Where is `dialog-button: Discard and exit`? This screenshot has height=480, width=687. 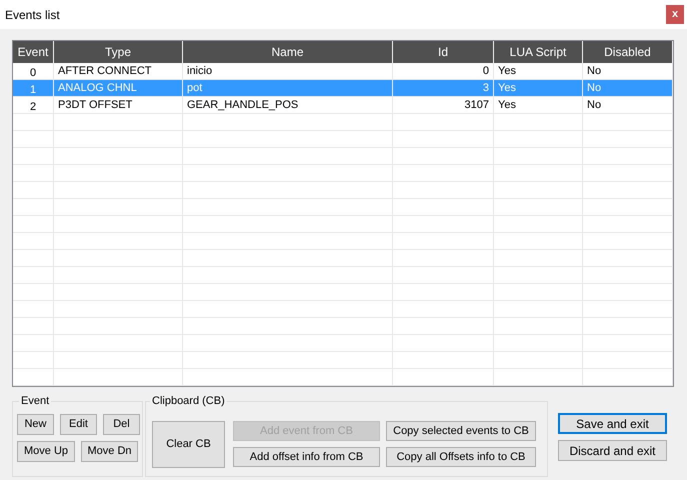
dialog-button: Discard and exit is located at coordinates (612, 450).